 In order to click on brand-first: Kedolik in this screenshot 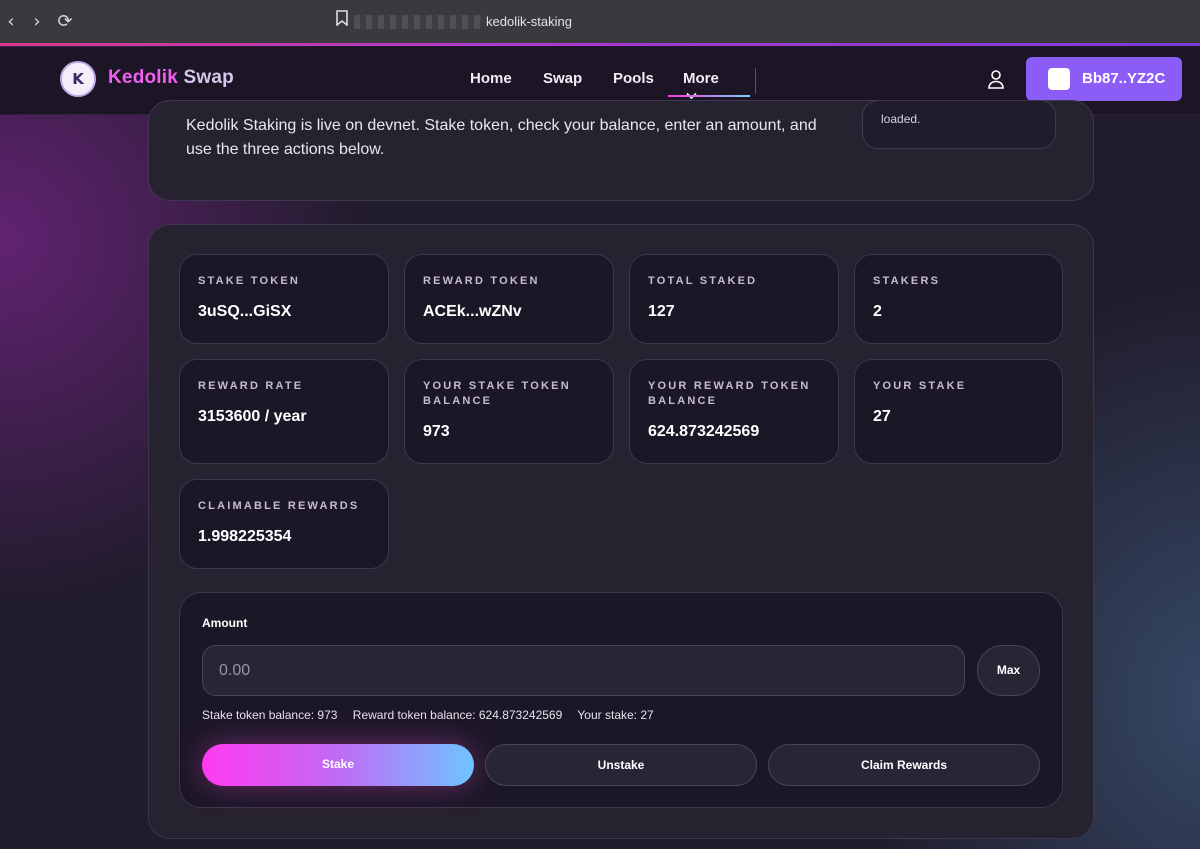, I will do `click(143, 77)`.